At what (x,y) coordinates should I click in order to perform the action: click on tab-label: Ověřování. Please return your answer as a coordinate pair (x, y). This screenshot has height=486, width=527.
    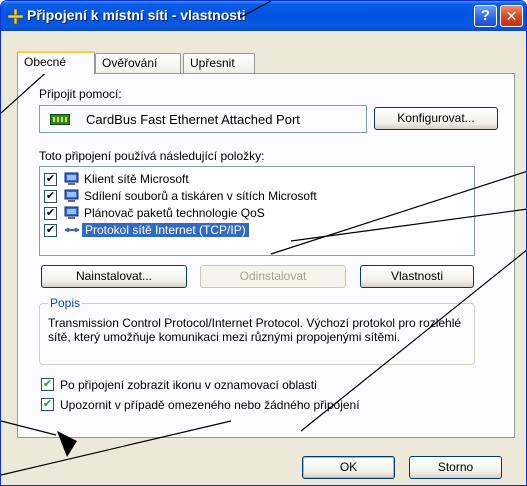
    Looking at the image, I should click on (130, 63).